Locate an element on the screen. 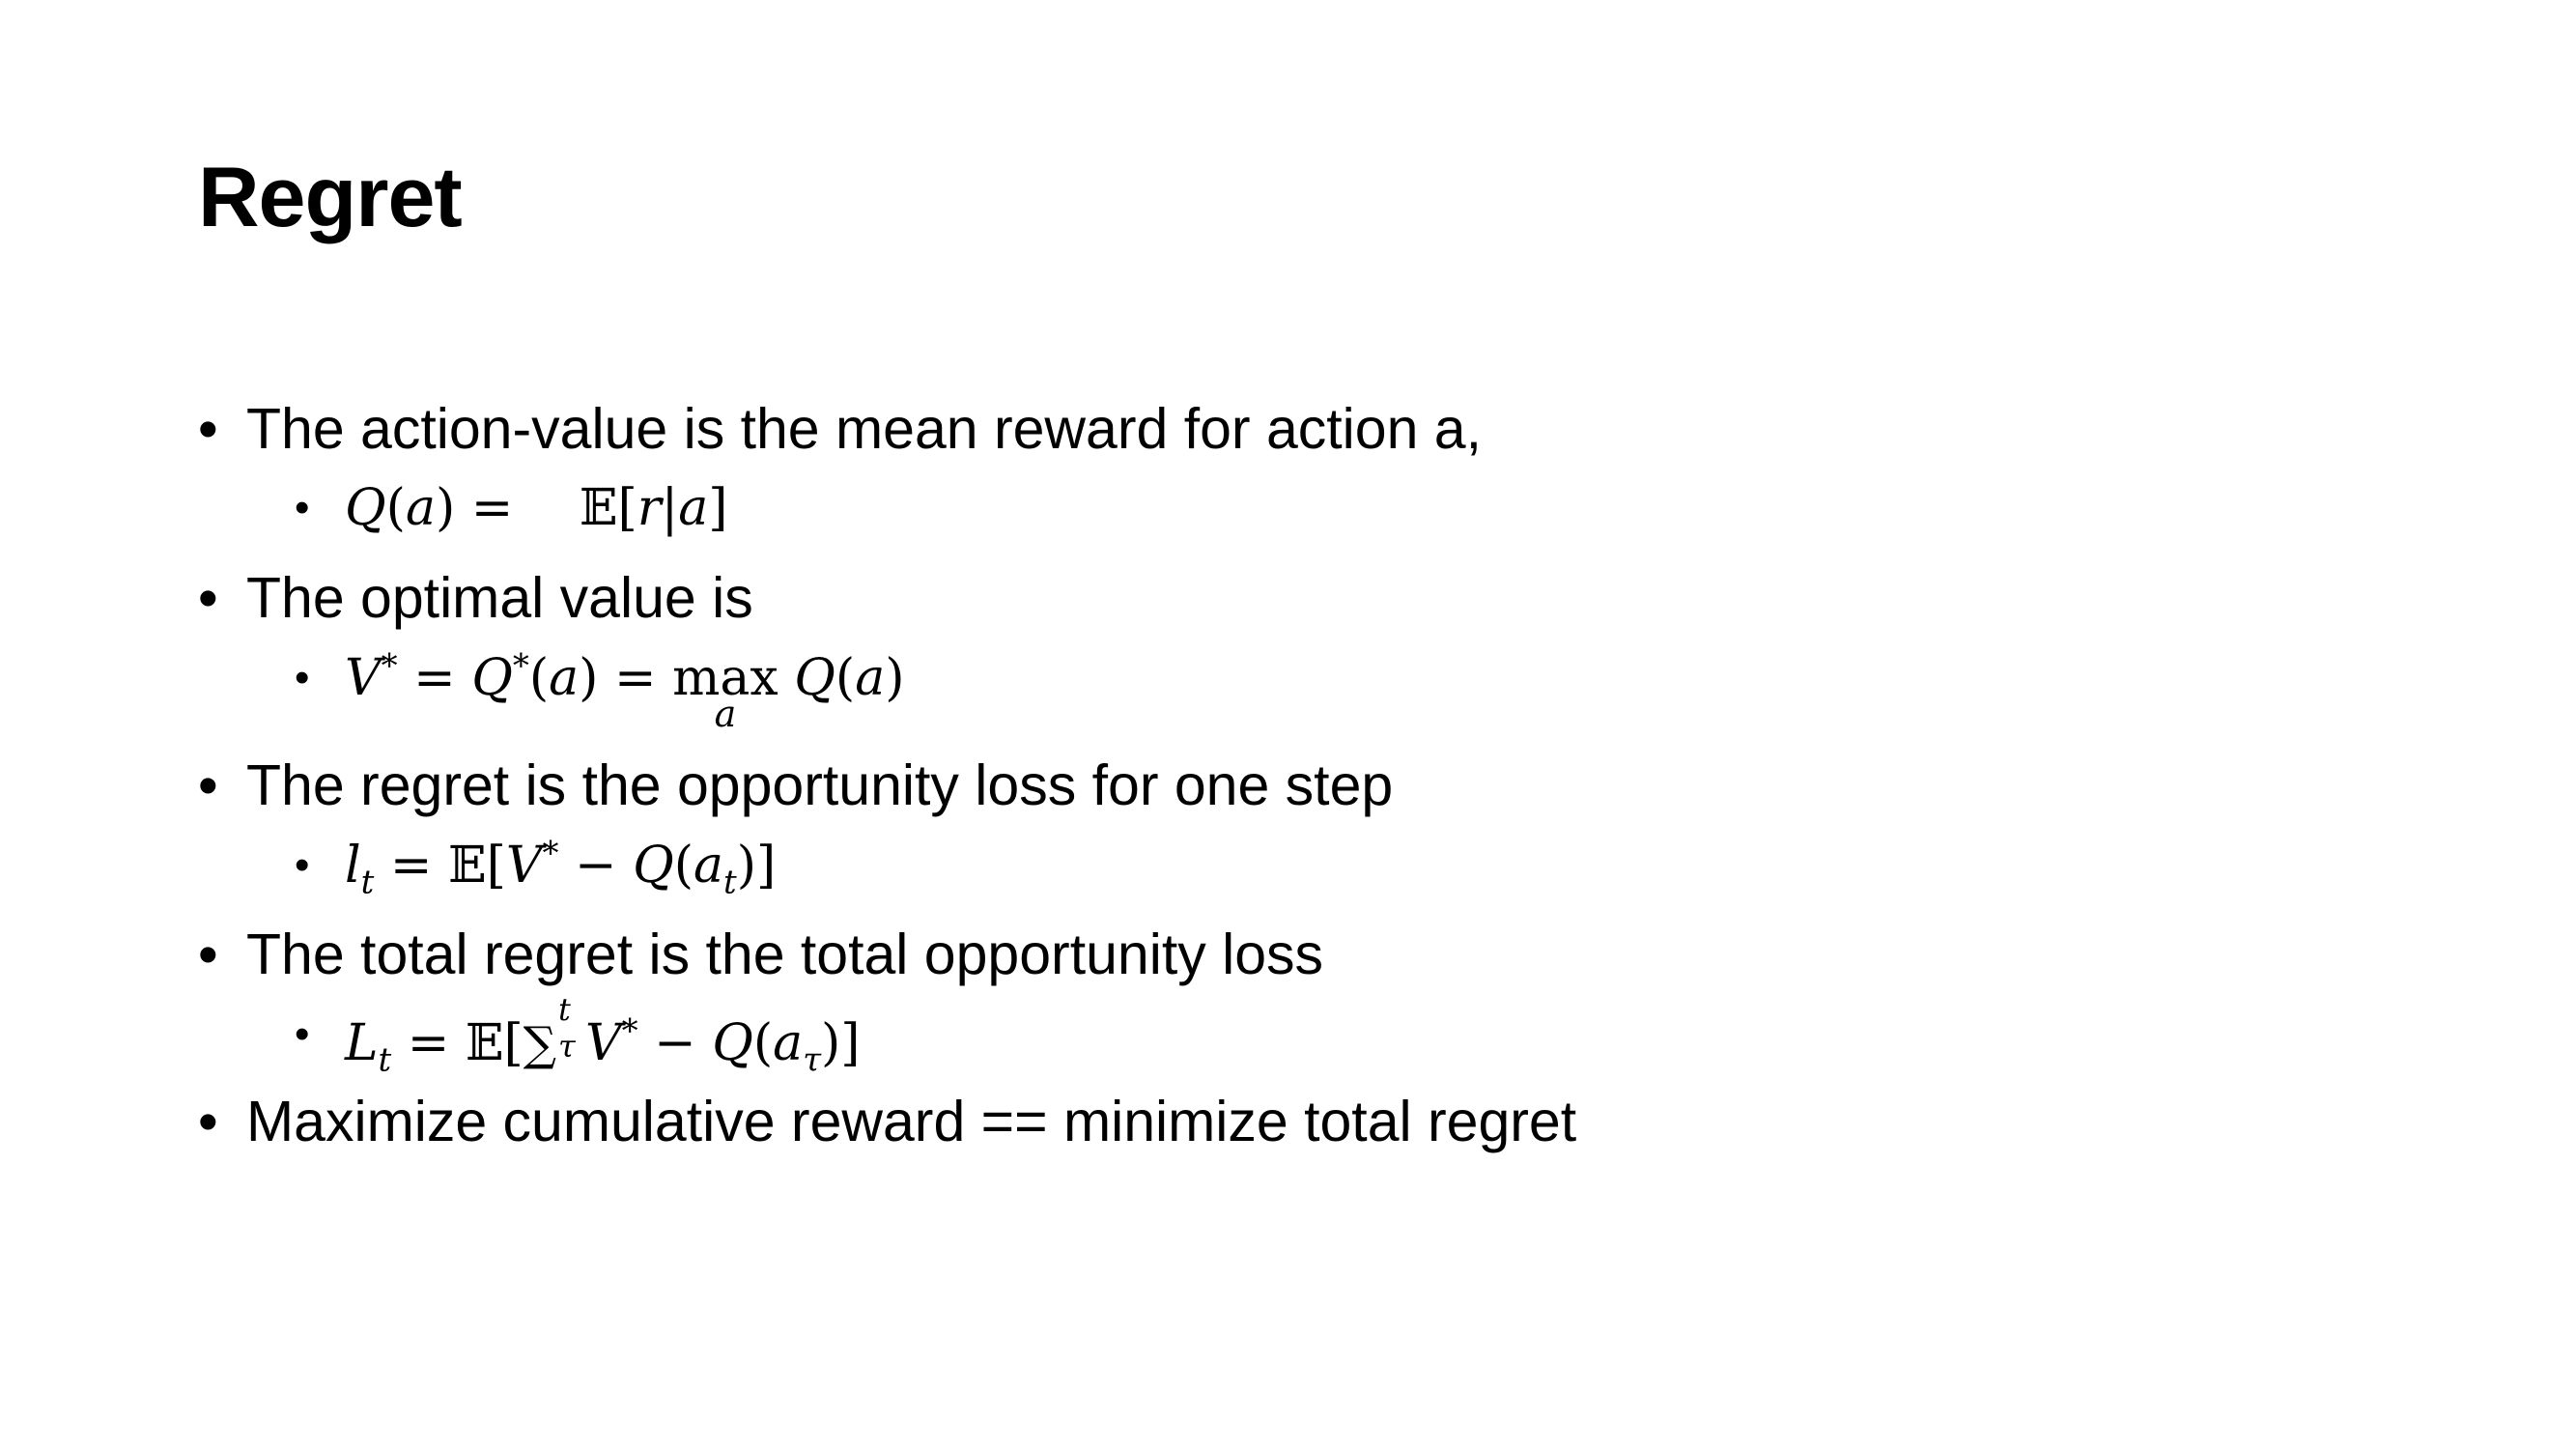  bullet-item-2: • The optimal value is is located at coordinates (475, 598).